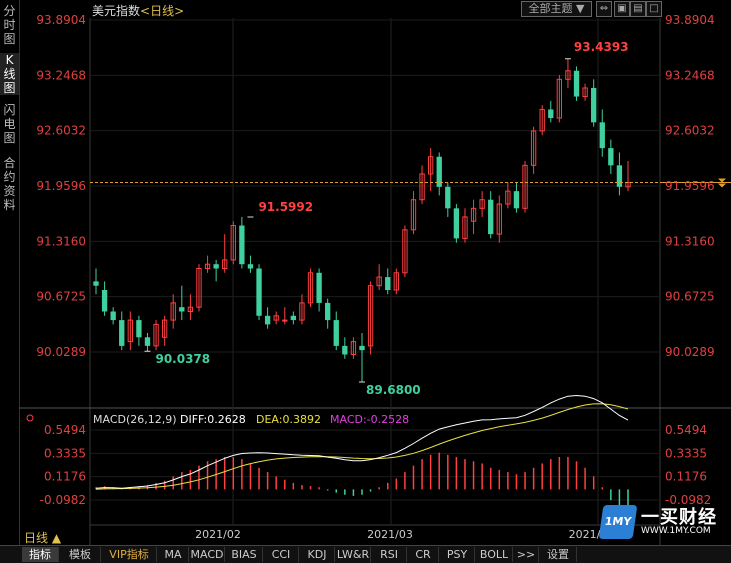  Describe the element at coordinates (281, 554) in the screenshot. I see `tab-cci: CCI` at that location.